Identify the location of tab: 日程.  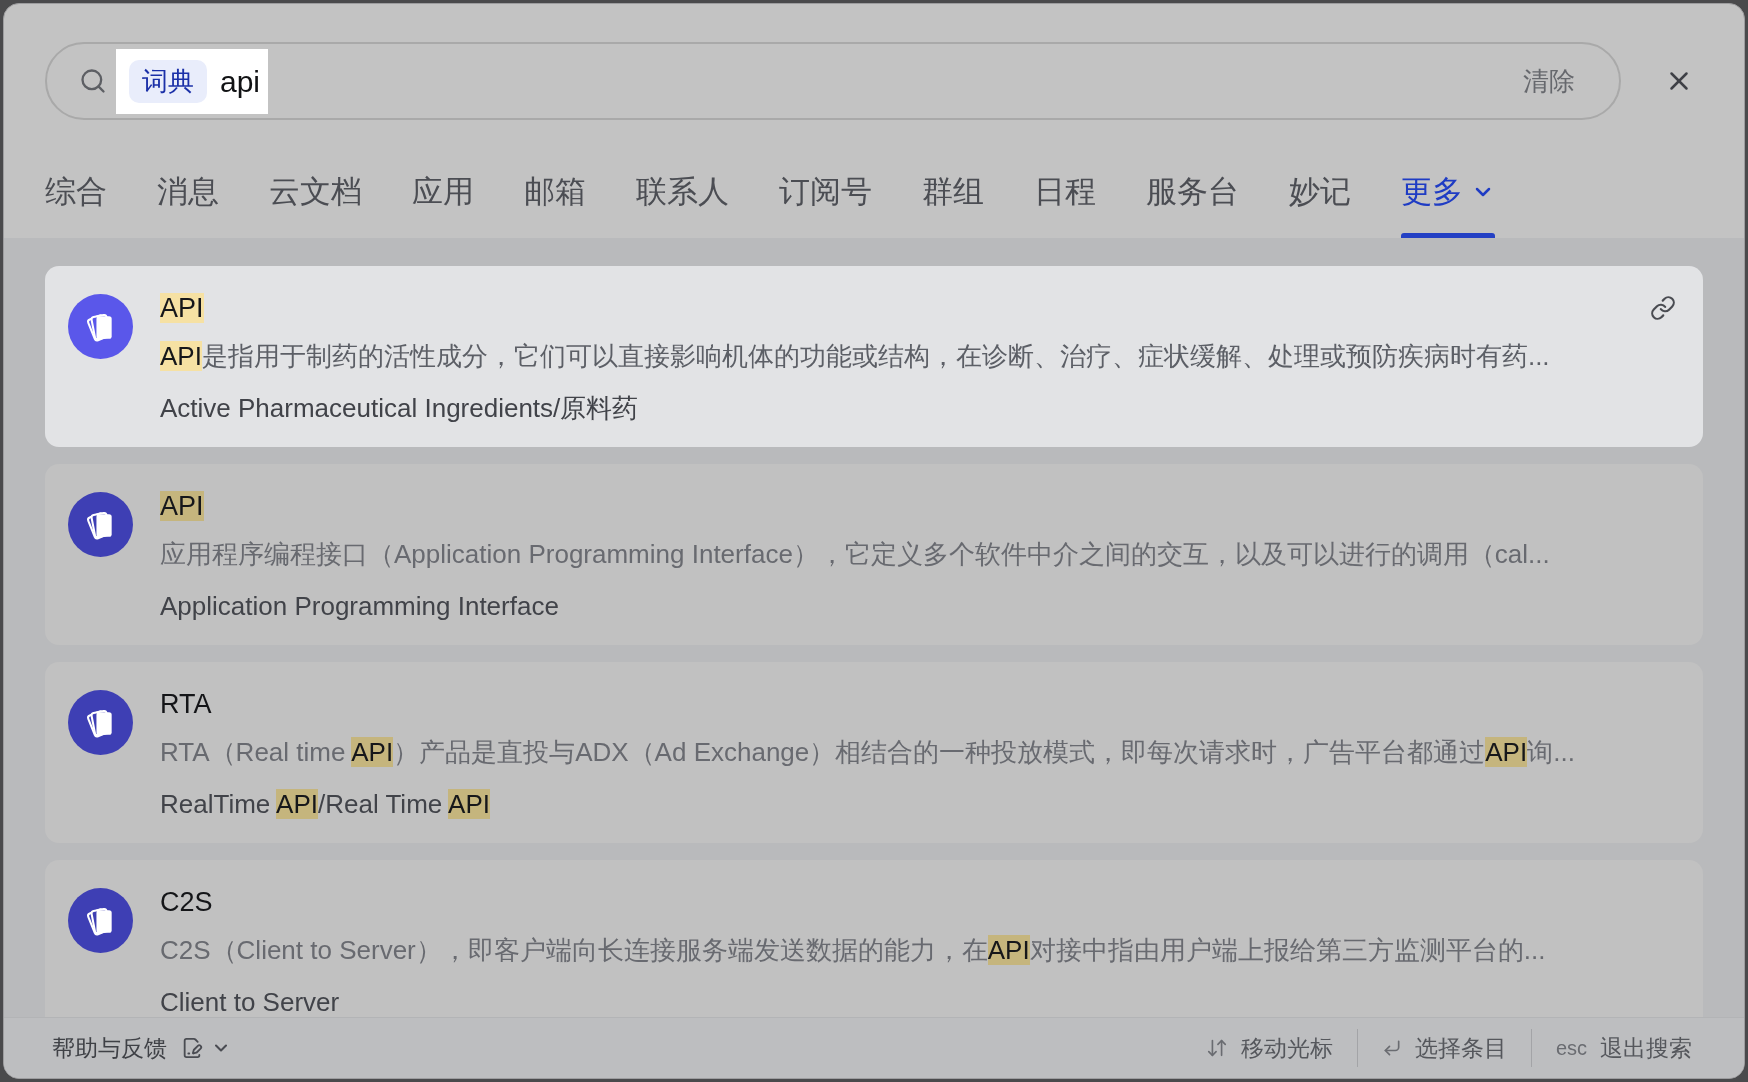
(1065, 192).